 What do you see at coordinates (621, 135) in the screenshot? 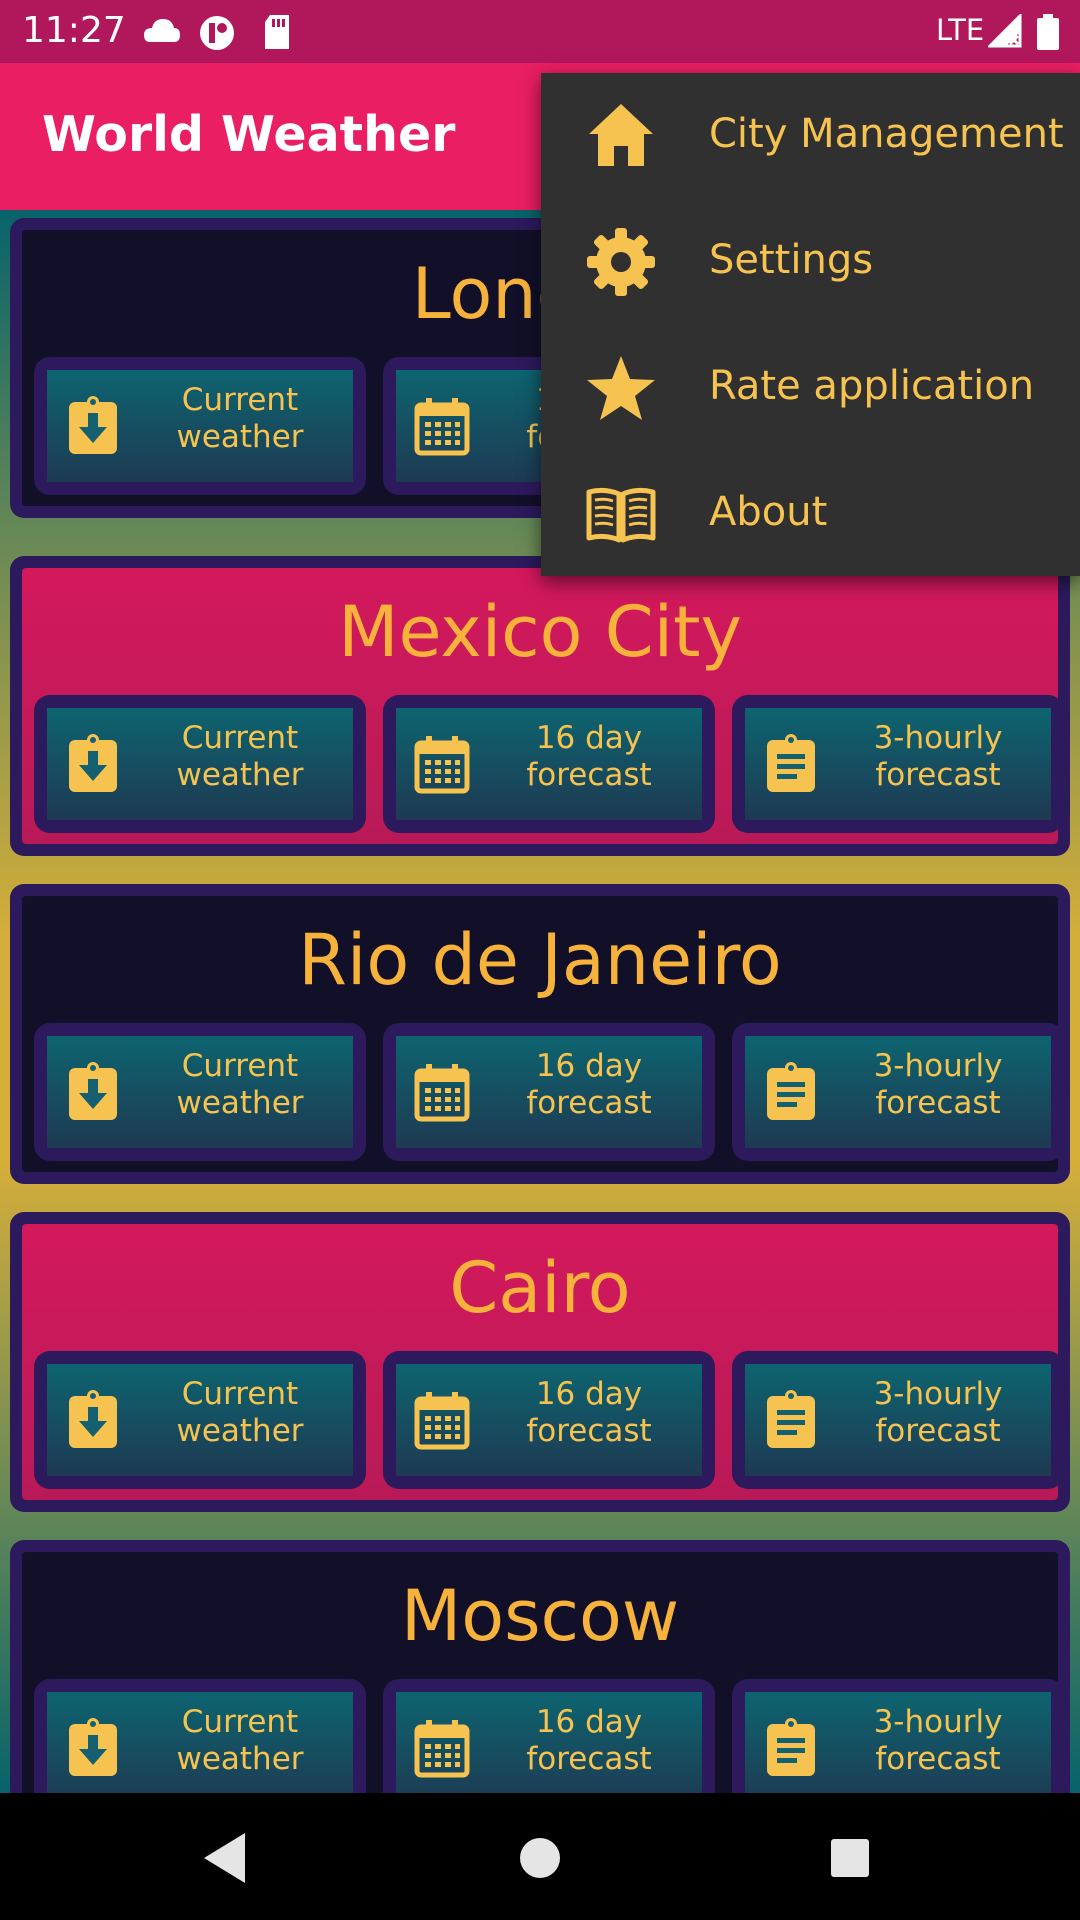
I see `home-icon` at bounding box center [621, 135].